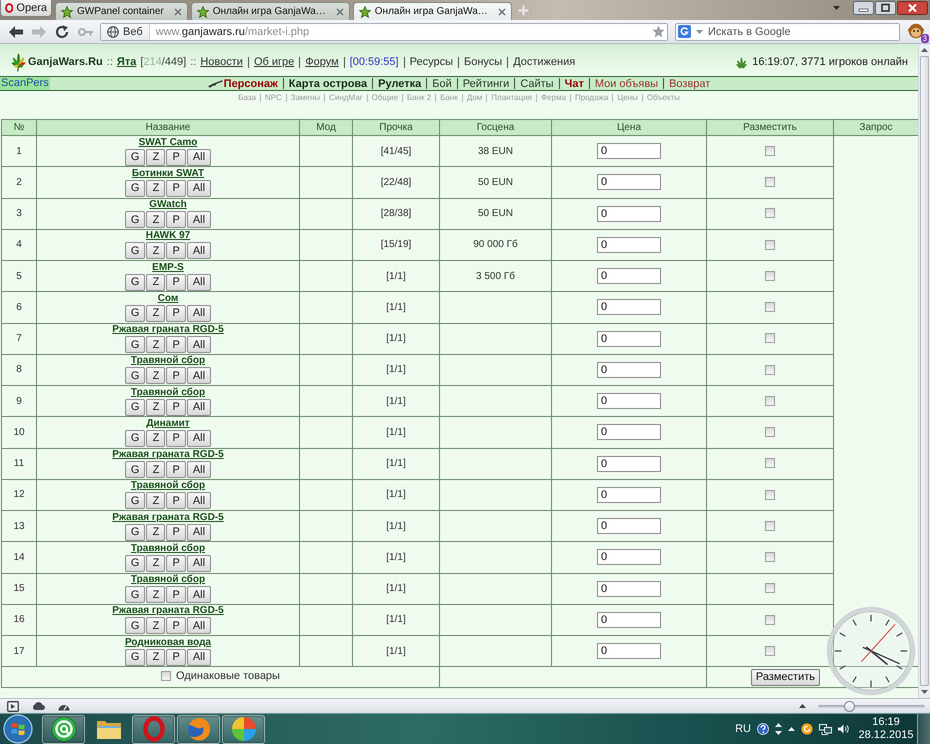 The width and height of the screenshot is (930, 744). Describe the element at coordinates (125, 32) in the screenshot. I see `web-badge-button: Веб` at that location.